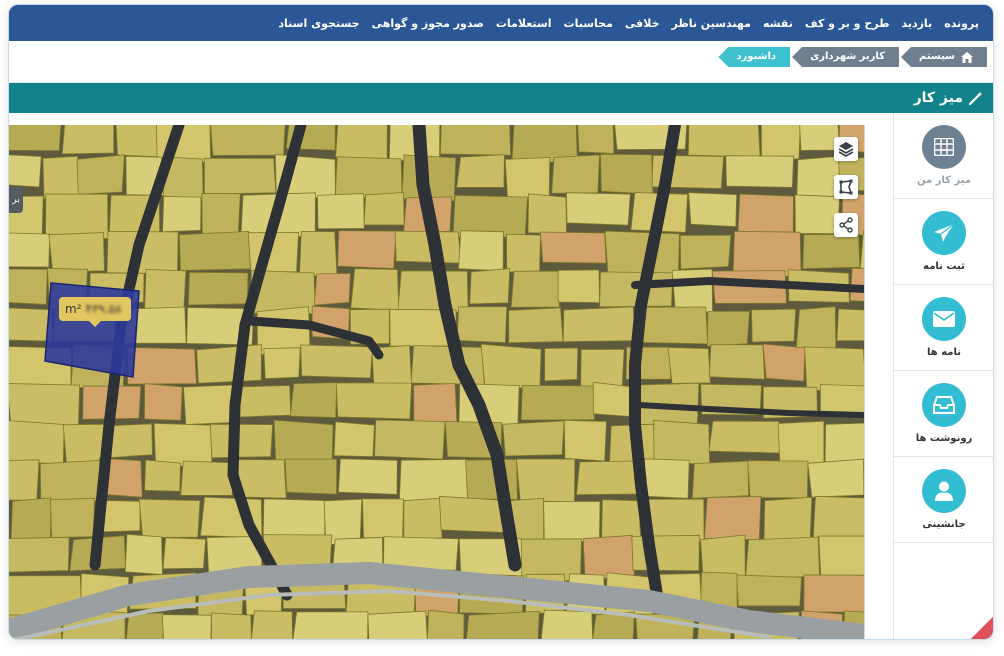 The height and width of the screenshot is (656, 1004). What do you see at coordinates (847, 23) in the screenshot?
I see `nav-tarh: طرح و بر و کف` at bounding box center [847, 23].